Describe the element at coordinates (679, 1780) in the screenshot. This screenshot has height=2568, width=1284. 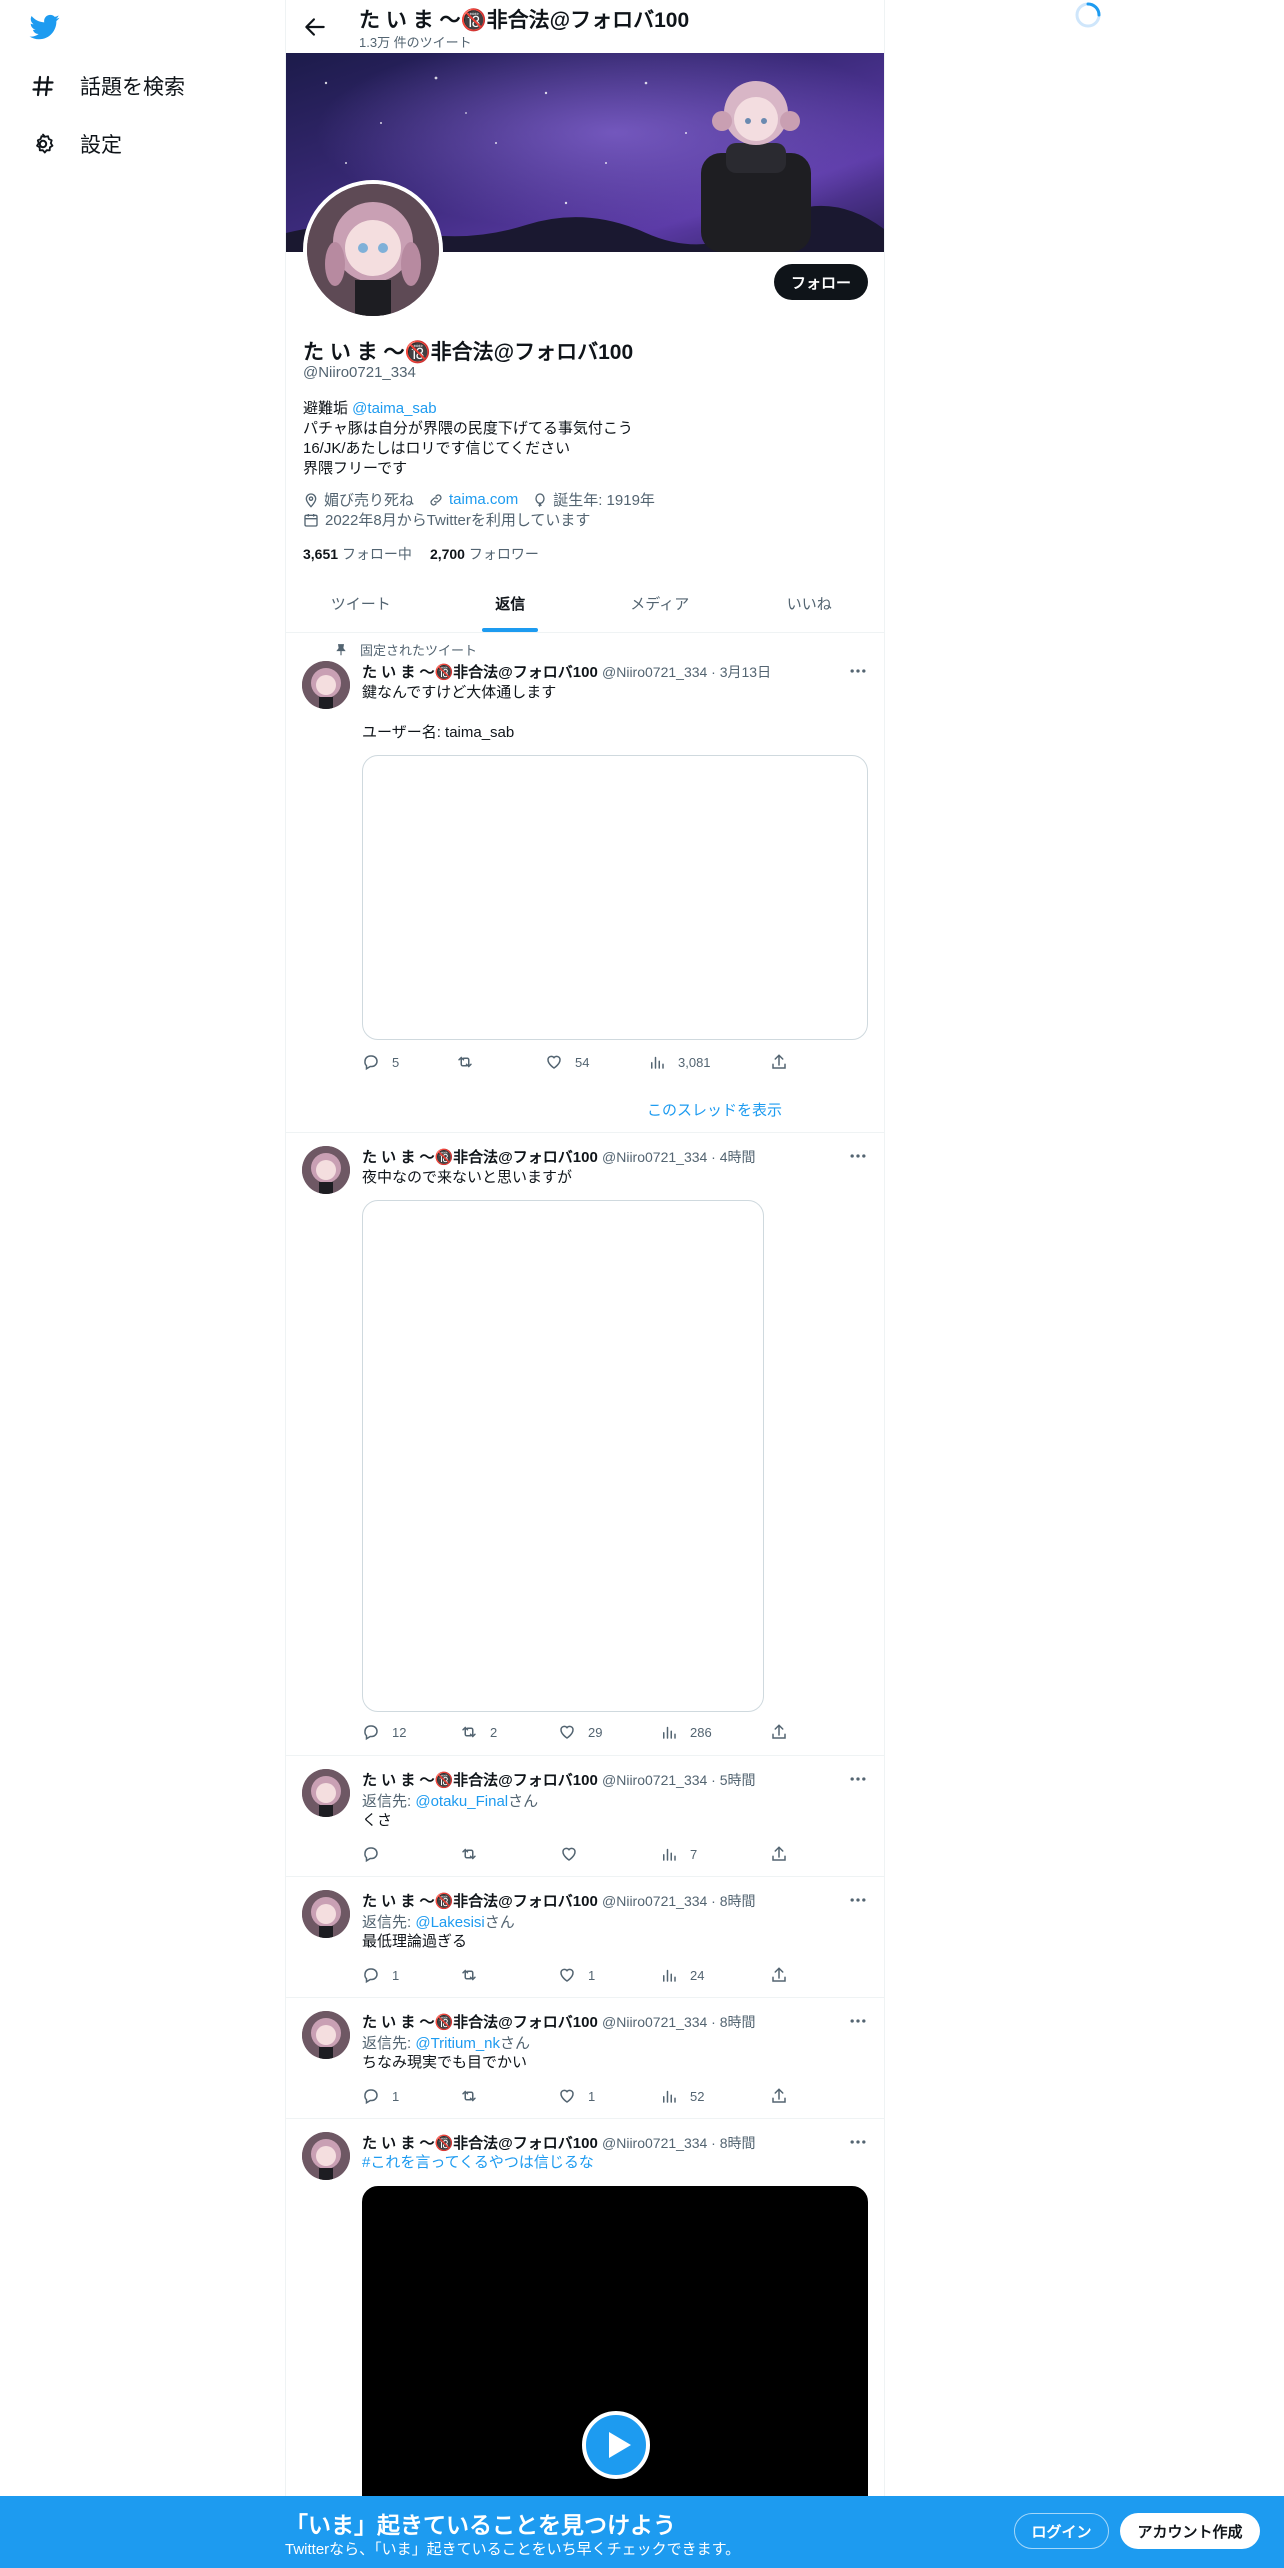
I see `tweet-meta: @Niiro0721_334 · 5時間` at that location.